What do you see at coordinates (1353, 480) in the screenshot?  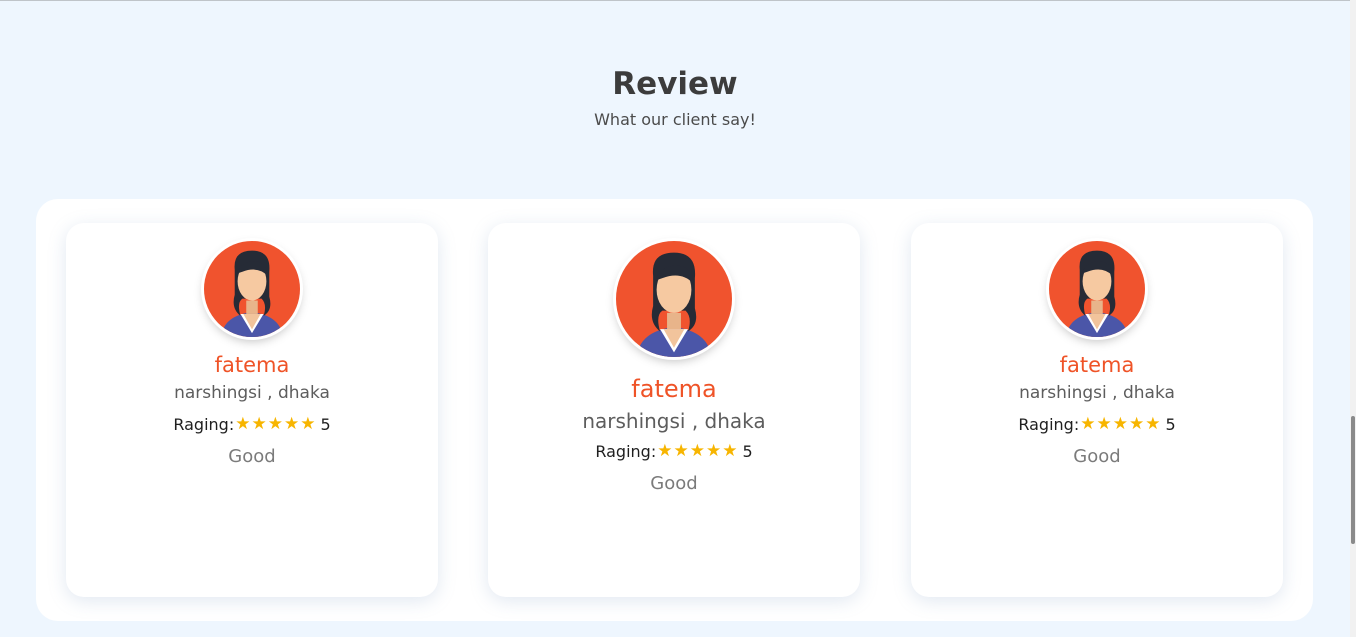 I see `scrollbar-thumb` at bounding box center [1353, 480].